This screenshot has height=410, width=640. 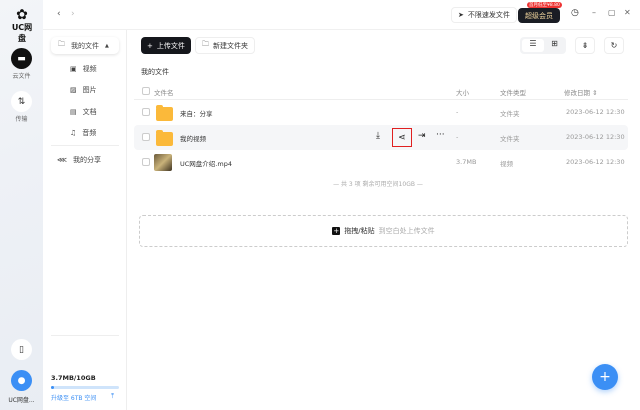 I want to click on rail-label: 传输, so click(x=21, y=119).